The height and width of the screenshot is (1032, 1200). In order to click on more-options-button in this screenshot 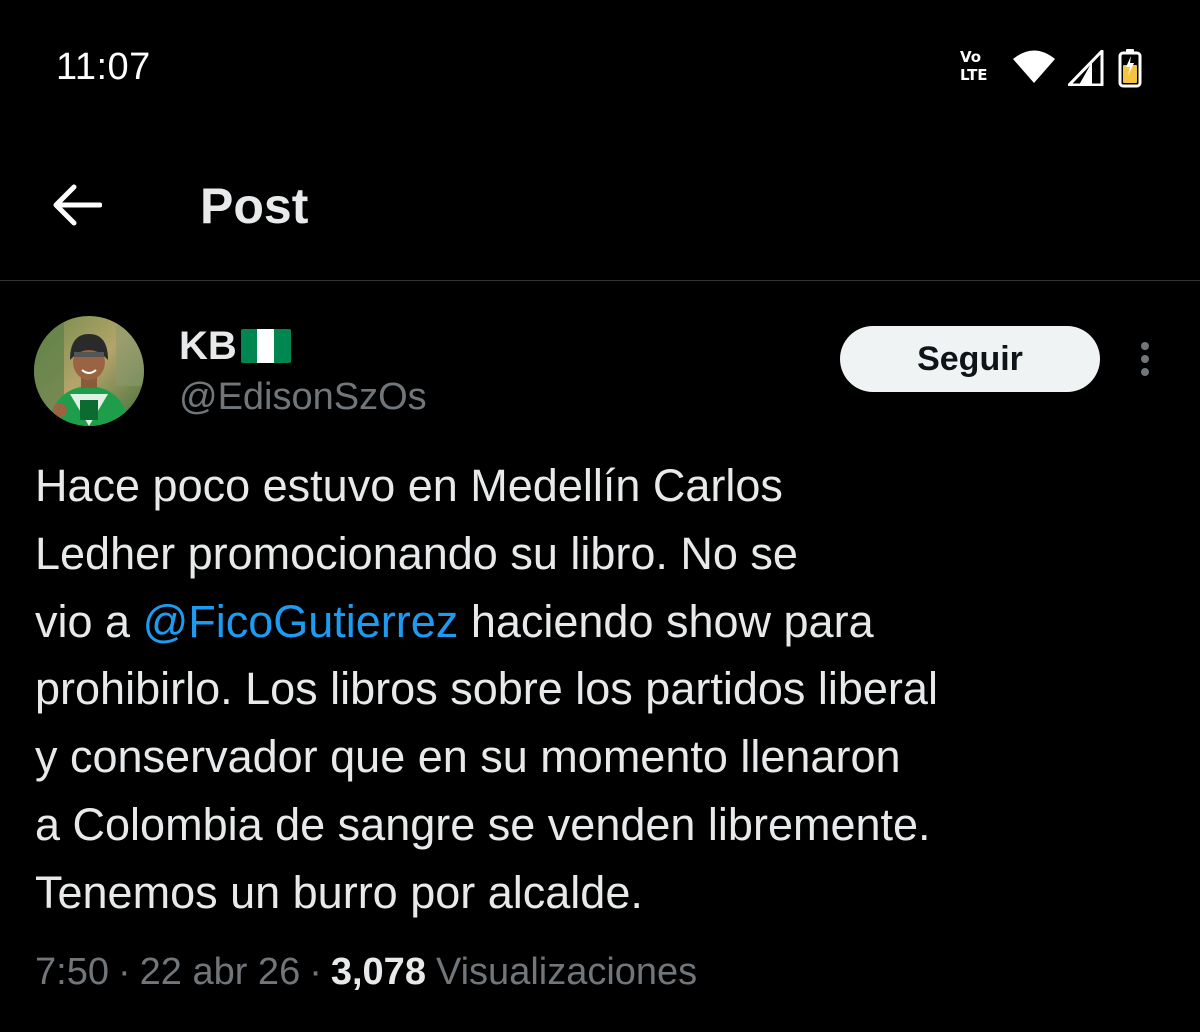, I will do `click(1145, 359)`.